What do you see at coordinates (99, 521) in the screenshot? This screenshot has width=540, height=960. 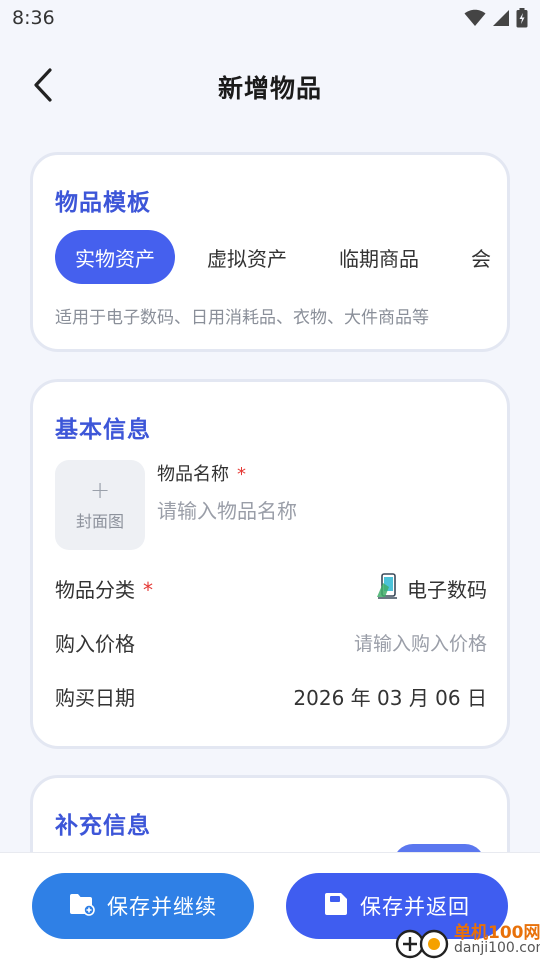 I see `cover-label: 封面图` at bounding box center [99, 521].